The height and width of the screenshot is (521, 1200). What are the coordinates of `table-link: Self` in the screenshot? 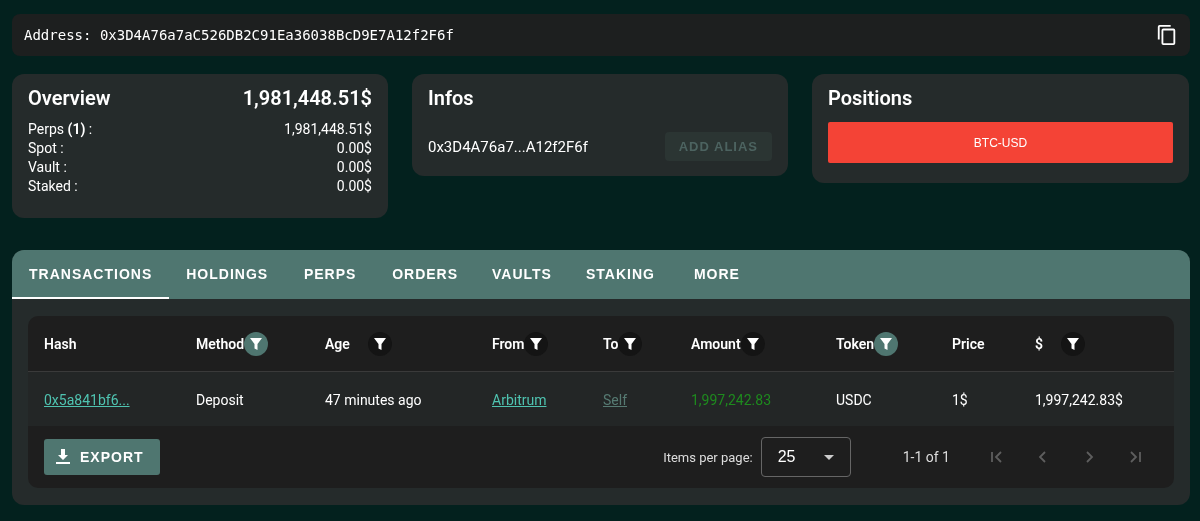 It's located at (615, 399).